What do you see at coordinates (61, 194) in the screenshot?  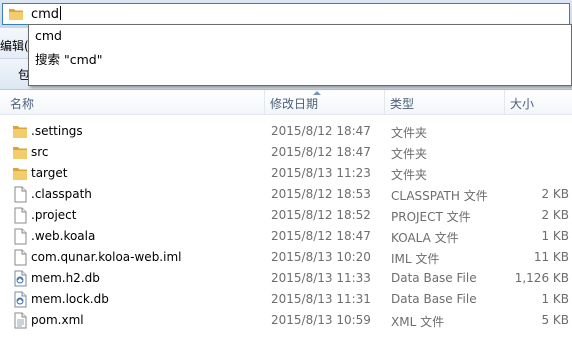 I see `file-name: .classpath` at bounding box center [61, 194].